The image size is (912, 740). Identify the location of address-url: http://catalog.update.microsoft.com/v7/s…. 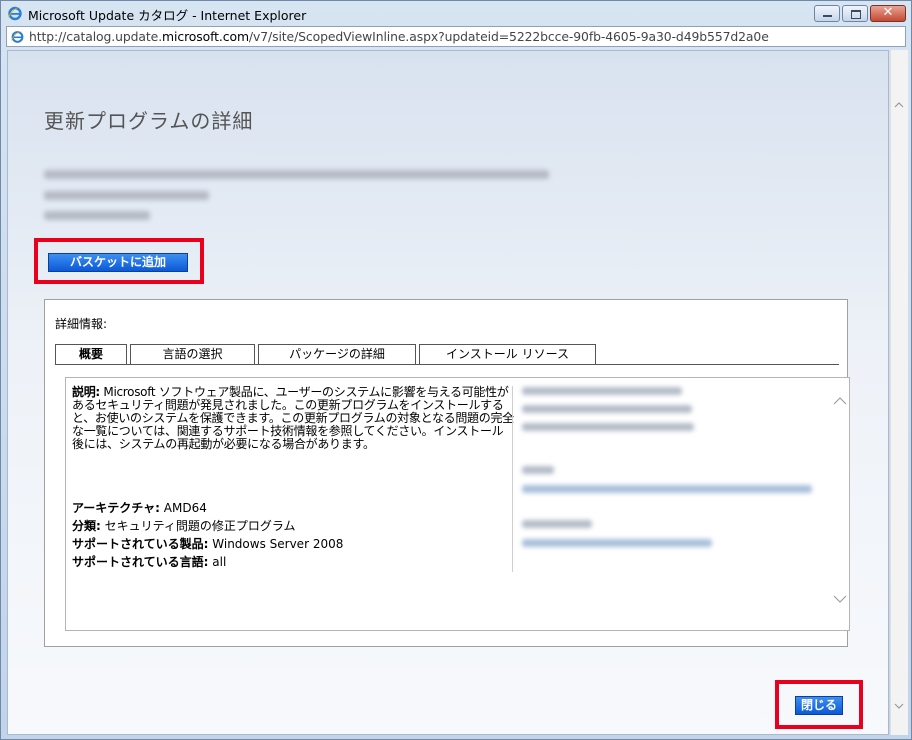
(399, 36).